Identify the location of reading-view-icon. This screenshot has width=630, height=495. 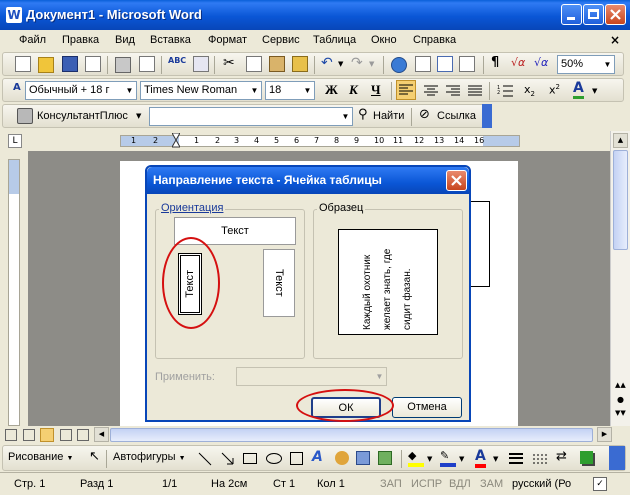
(83, 435).